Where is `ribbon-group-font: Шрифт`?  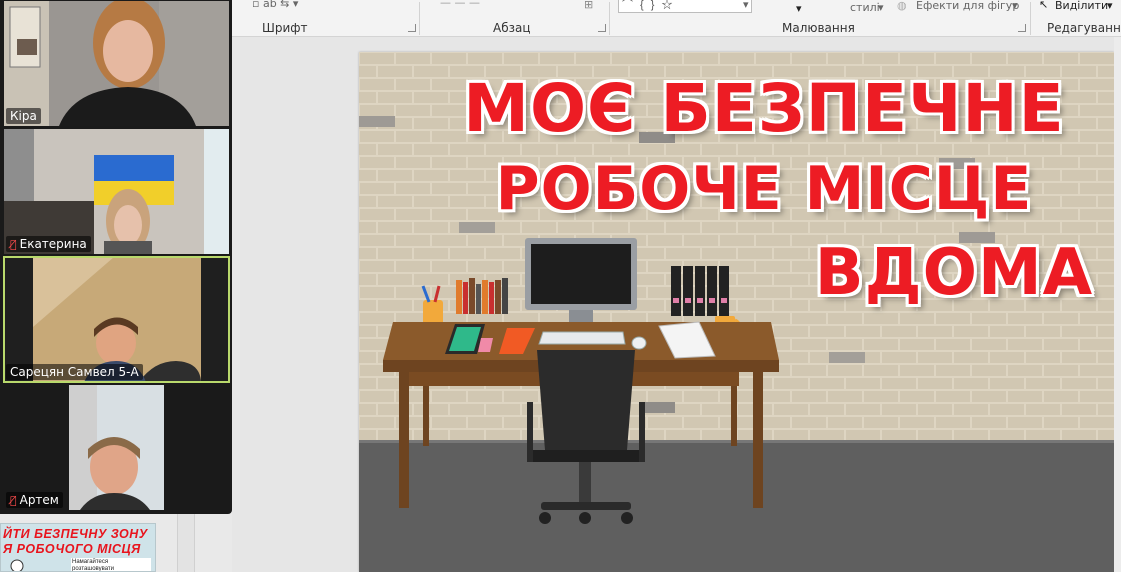 ribbon-group-font: Шрифт is located at coordinates (285, 28).